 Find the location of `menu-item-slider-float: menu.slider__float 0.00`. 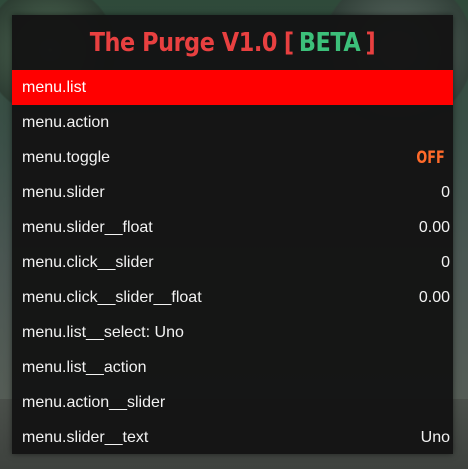

menu-item-slider-float: menu.slider__float 0.00 is located at coordinates (232, 227).